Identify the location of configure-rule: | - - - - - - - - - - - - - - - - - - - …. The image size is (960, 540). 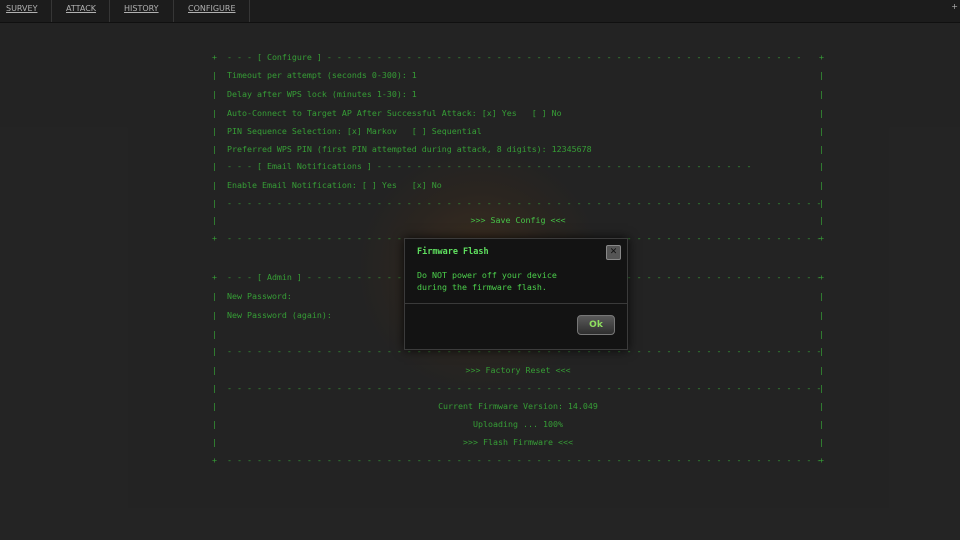
(518, 203).